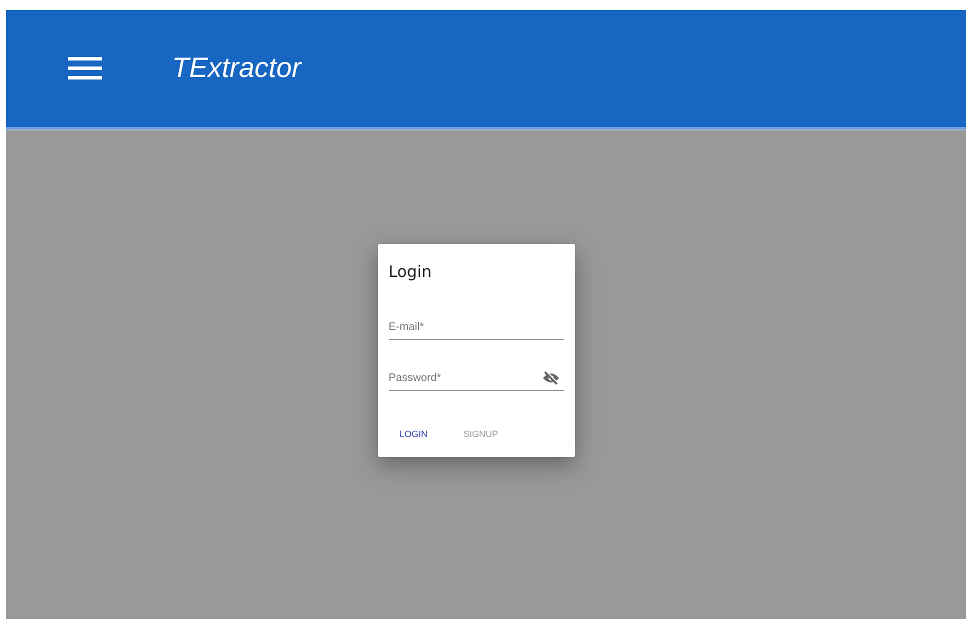  What do you see at coordinates (85, 68) in the screenshot?
I see `menu-icon` at bounding box center [85, 68].